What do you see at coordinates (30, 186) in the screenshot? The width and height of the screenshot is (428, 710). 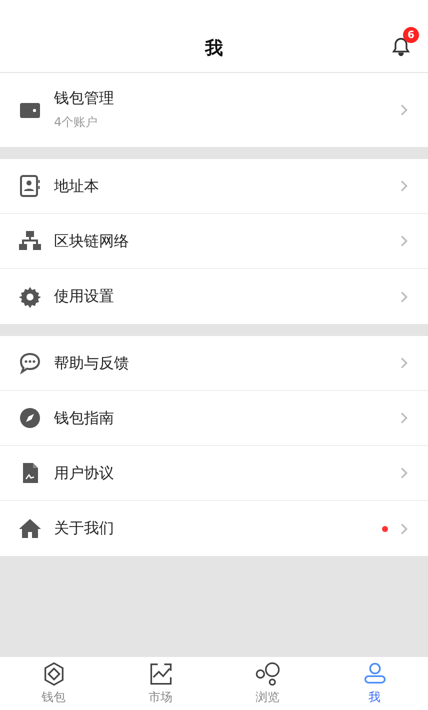 I see `contact-icon` at bounding box center [30, 186].